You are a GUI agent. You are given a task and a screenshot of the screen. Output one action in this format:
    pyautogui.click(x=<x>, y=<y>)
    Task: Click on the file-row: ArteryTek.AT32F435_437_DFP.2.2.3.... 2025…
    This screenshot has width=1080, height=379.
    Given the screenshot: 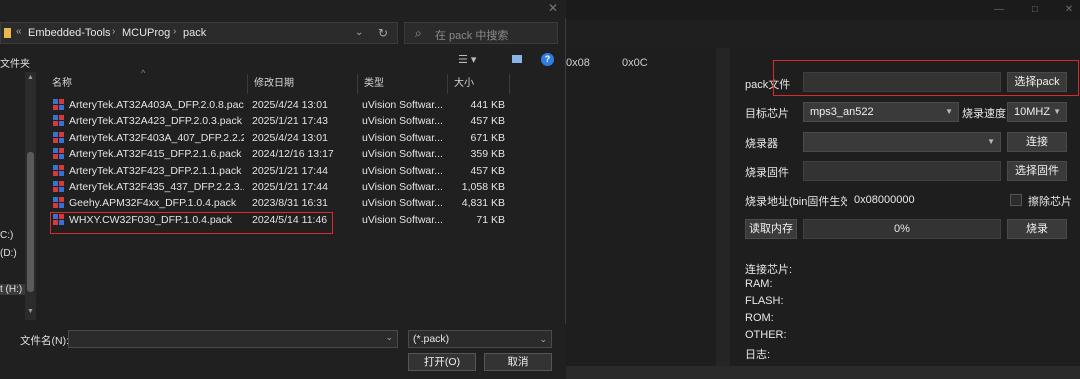 What is the action you would take?
    pyautogui.click(x=281, y=188)
    